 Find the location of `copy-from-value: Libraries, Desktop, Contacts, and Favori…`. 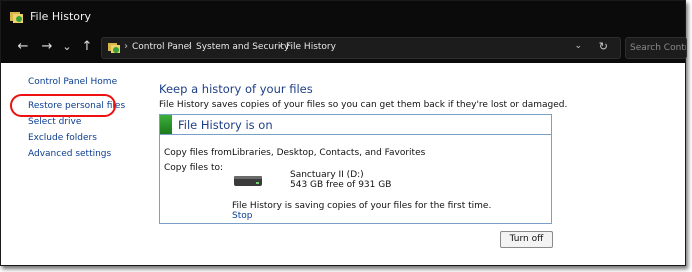

copy-from-value: Libraries, Desktop, Contacts, and Favori… is located at coordinates (329, 153).